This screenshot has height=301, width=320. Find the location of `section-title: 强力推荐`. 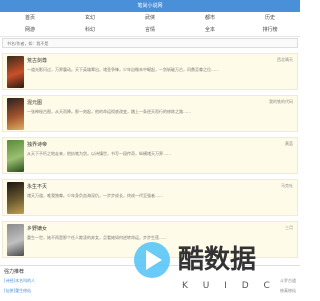

section-title: 强力推荐 is located at coordinates (14, 272).